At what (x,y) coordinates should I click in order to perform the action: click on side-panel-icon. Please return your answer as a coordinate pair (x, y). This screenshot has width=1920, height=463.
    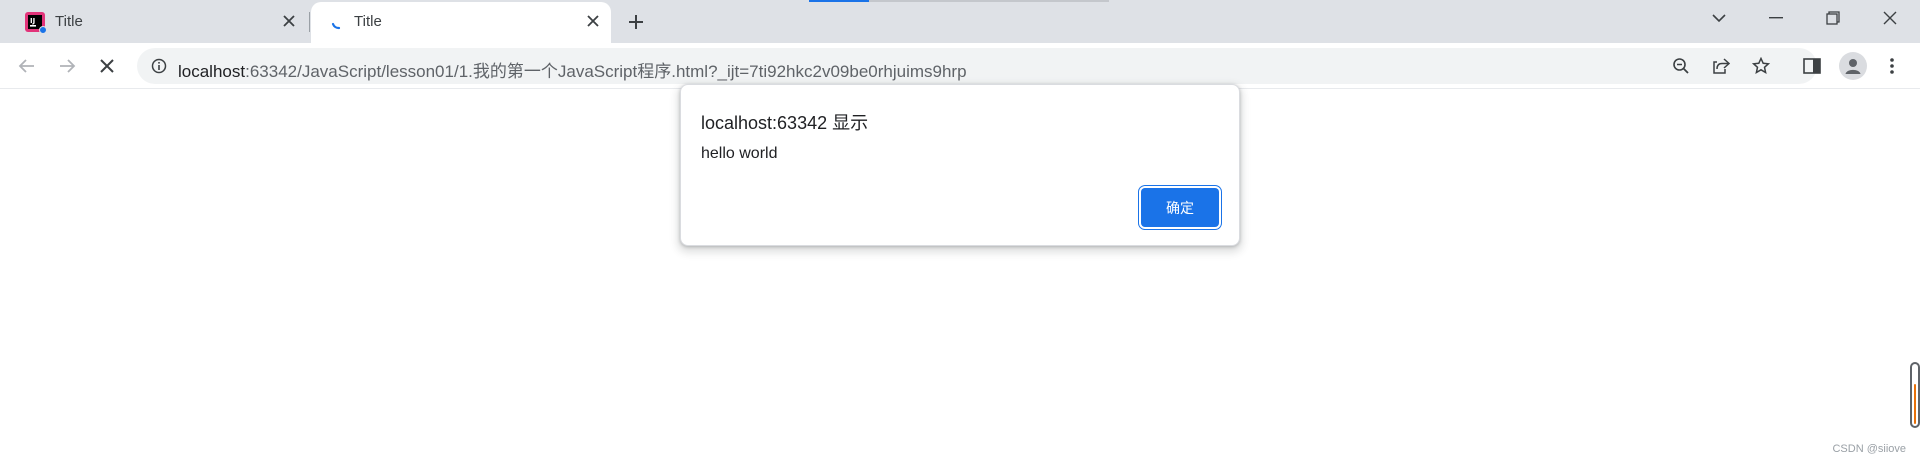
    Looking at the image, I should click on (1812, 66).